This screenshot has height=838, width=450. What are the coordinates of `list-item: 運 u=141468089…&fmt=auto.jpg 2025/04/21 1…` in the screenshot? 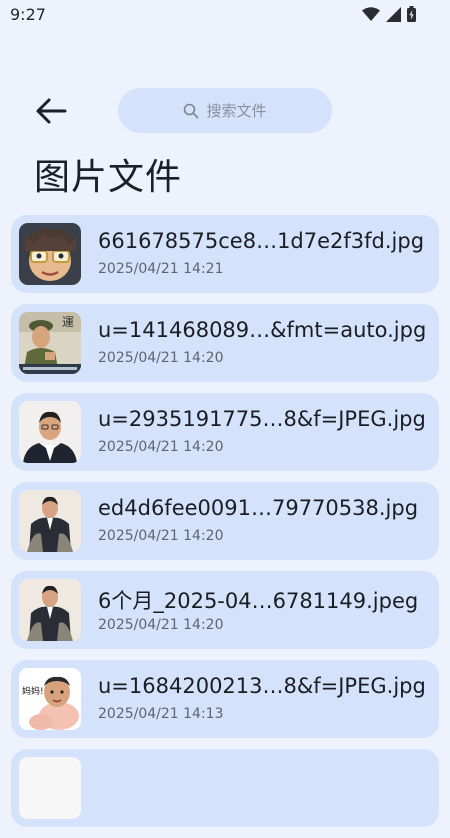 It's located at (225, 343).